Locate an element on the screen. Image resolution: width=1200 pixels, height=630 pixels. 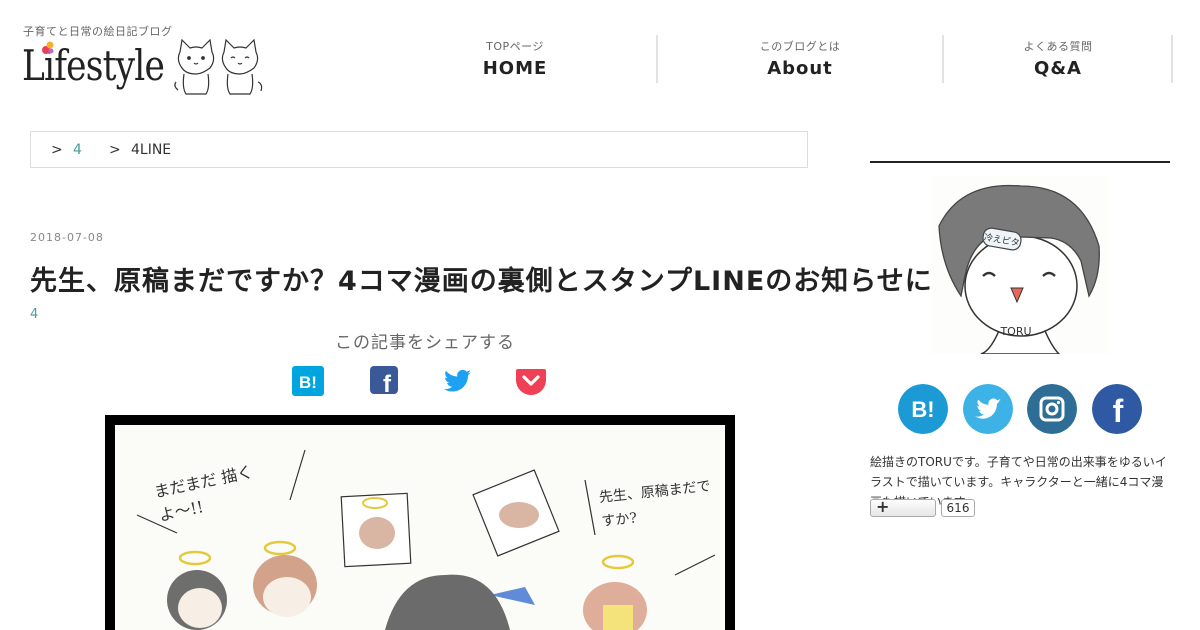
breadcrumb-category-link: 4 is located at coordinates (77, 150).